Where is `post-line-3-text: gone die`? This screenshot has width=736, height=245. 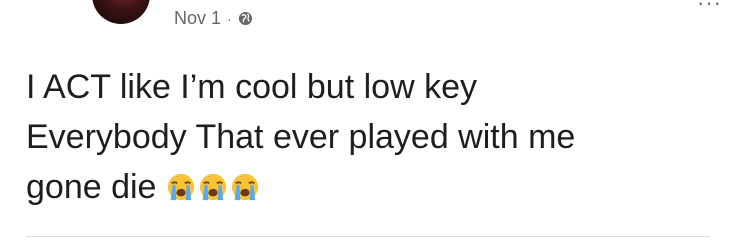 post-line-3-text: gone die is located at coordinates (91, 187).